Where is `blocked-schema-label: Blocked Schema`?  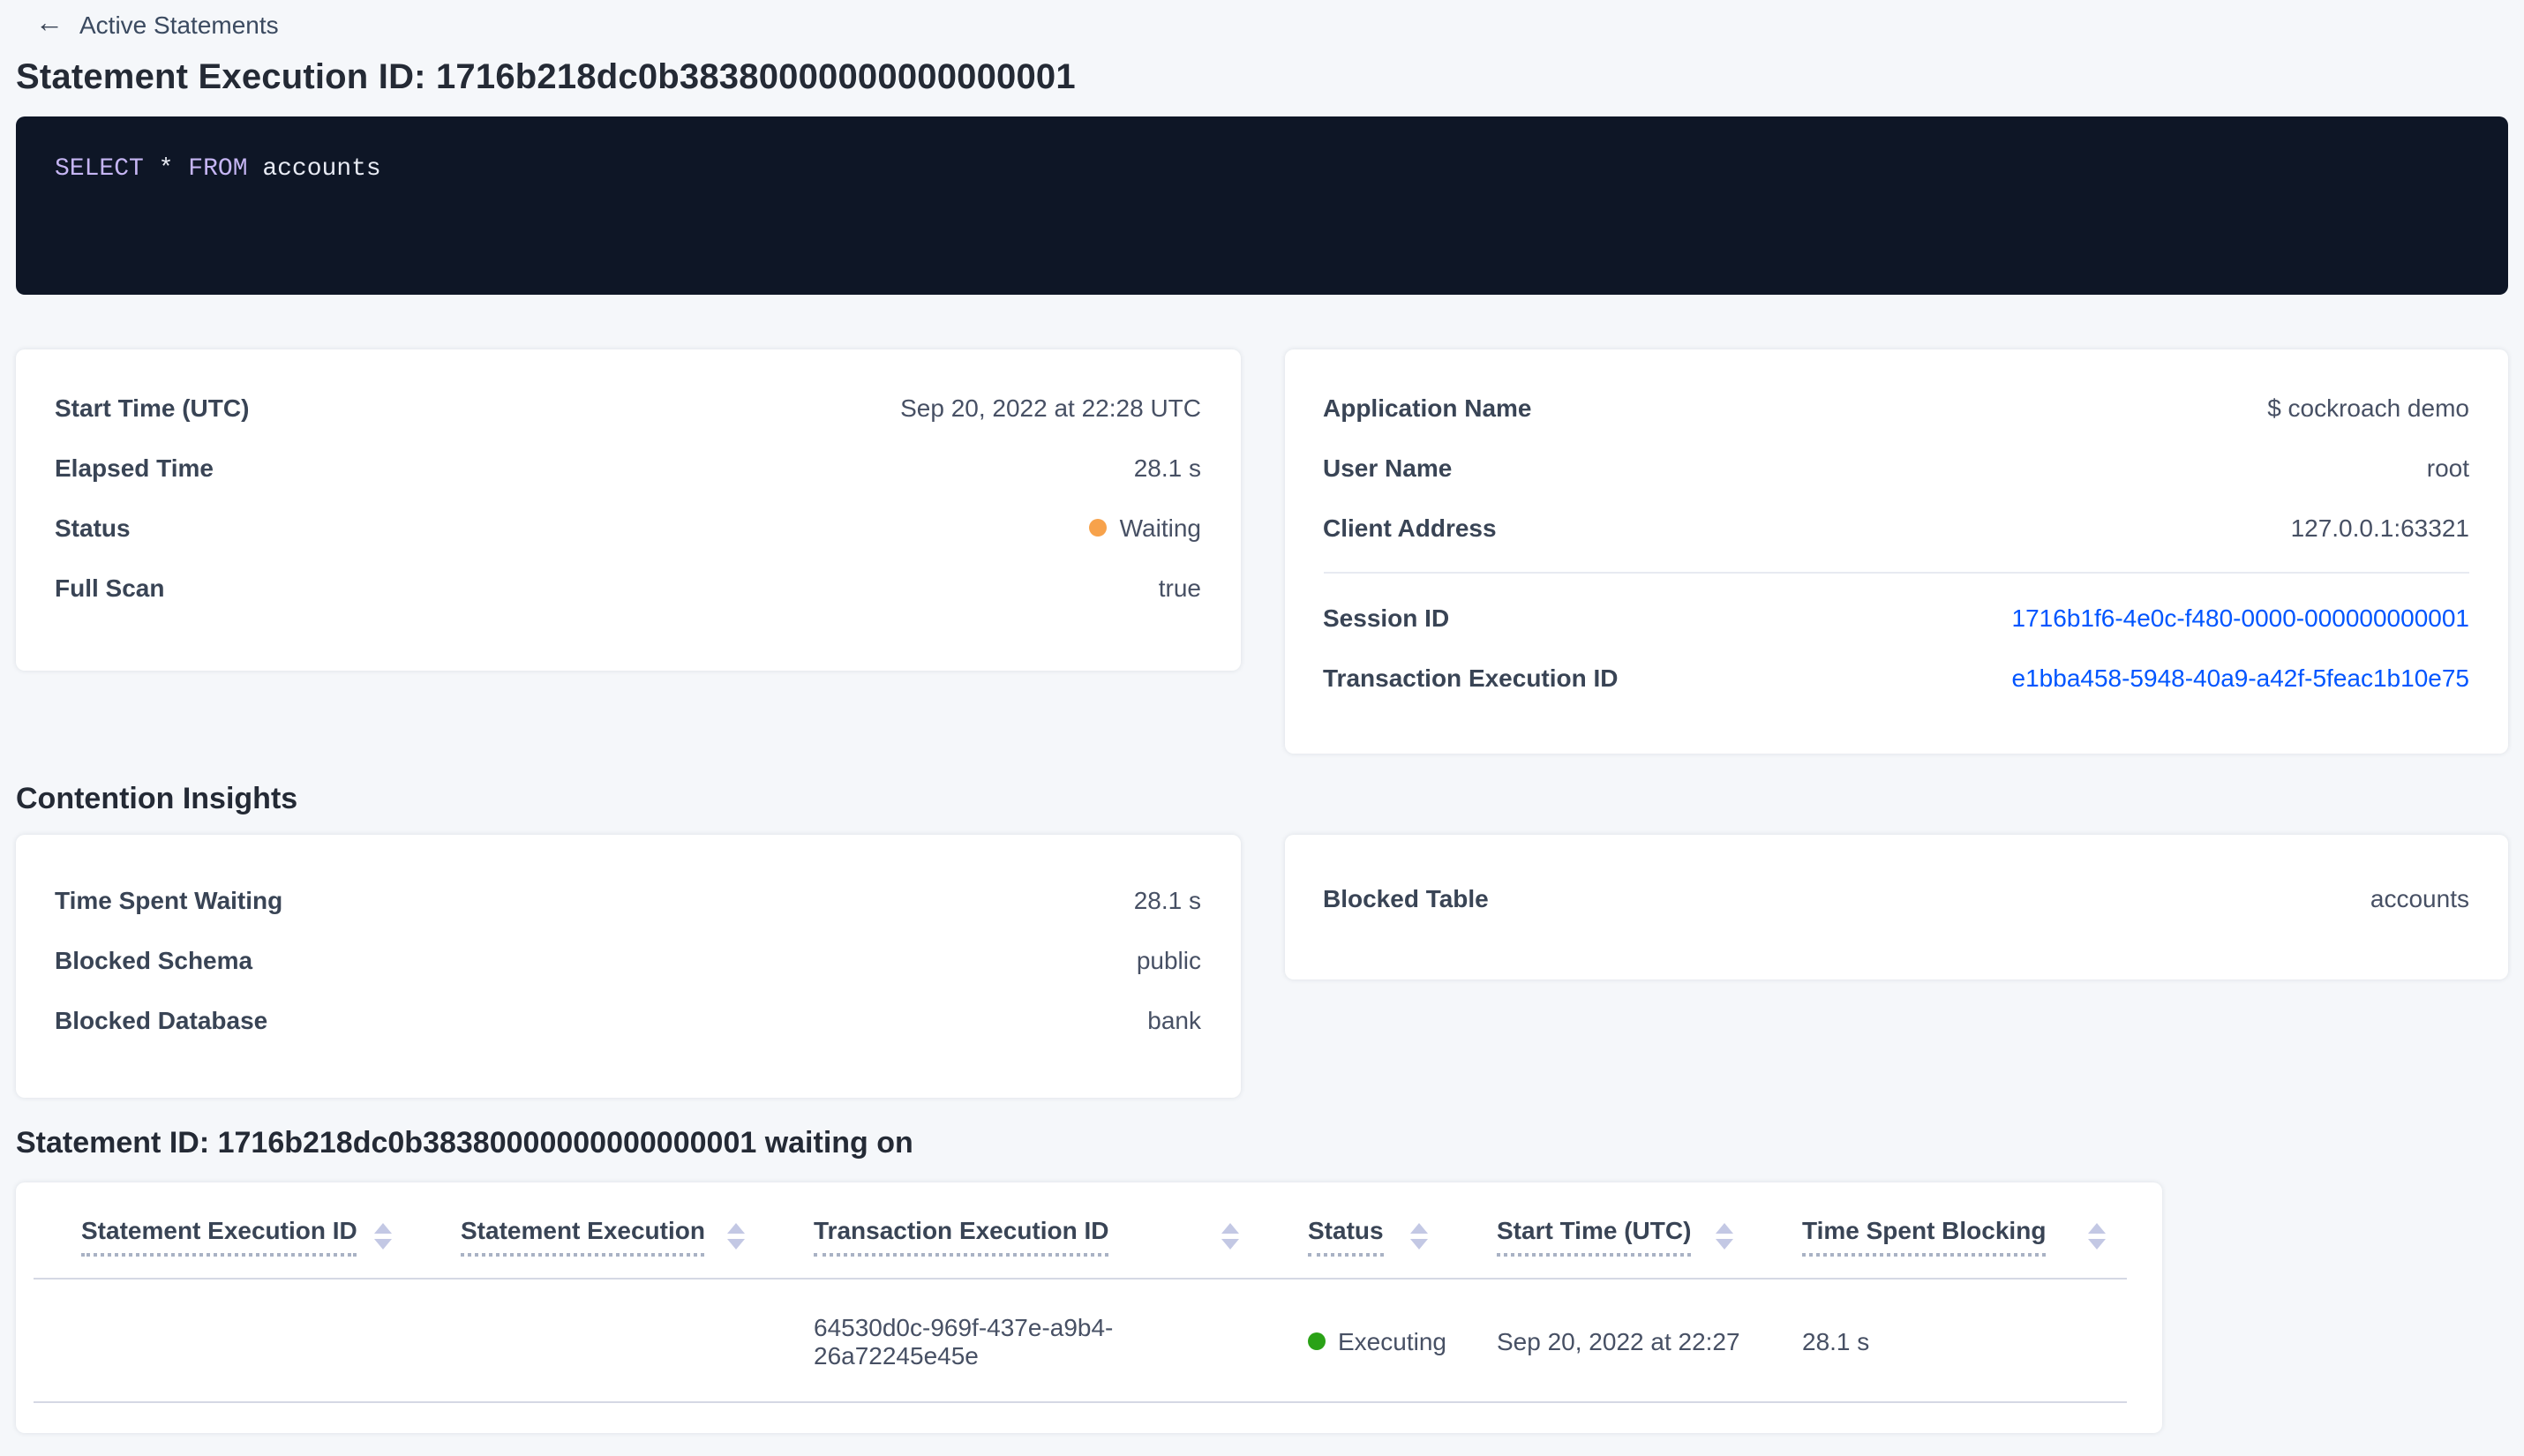
blocked-schema-label: Blocked Schema is located at coordinates (154, 960).